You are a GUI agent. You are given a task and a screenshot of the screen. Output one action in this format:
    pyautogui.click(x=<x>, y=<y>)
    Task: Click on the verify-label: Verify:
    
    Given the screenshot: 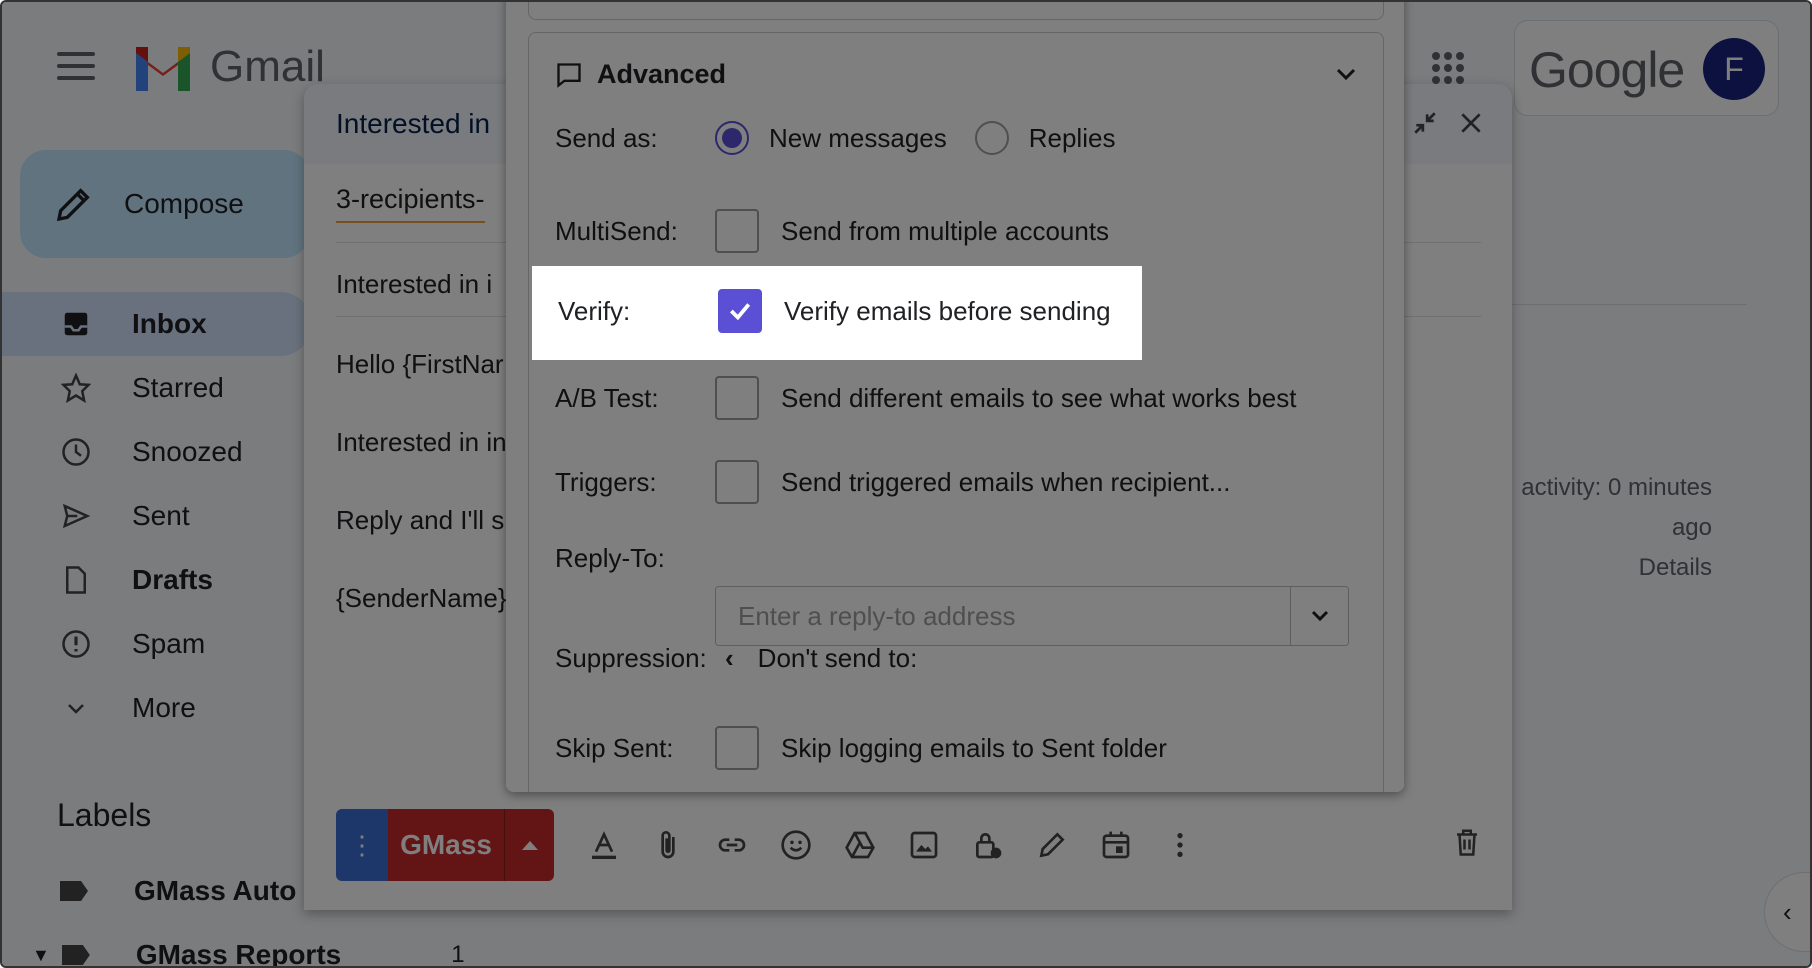 What is the action you would take?
    pyautogui.click(x=594, y=310)
    